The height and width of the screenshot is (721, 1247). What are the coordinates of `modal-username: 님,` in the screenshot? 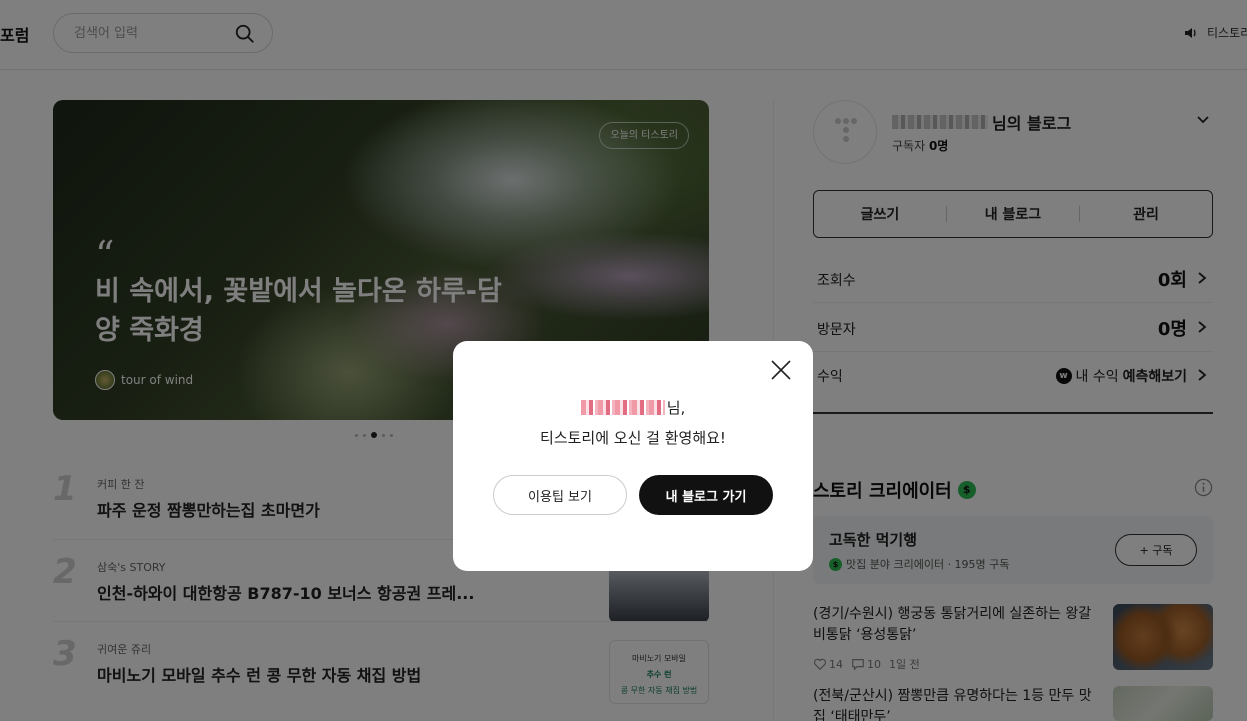 It's located at (633, 407).